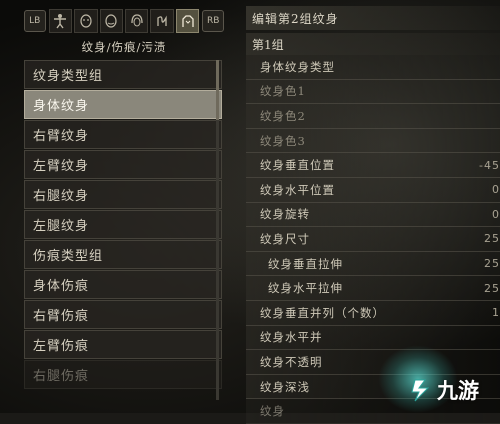  What do you see at coordinates (123, 284) in the screenshot?
I see `list-item: 身体伤痕` at bounding box center [123, 284].